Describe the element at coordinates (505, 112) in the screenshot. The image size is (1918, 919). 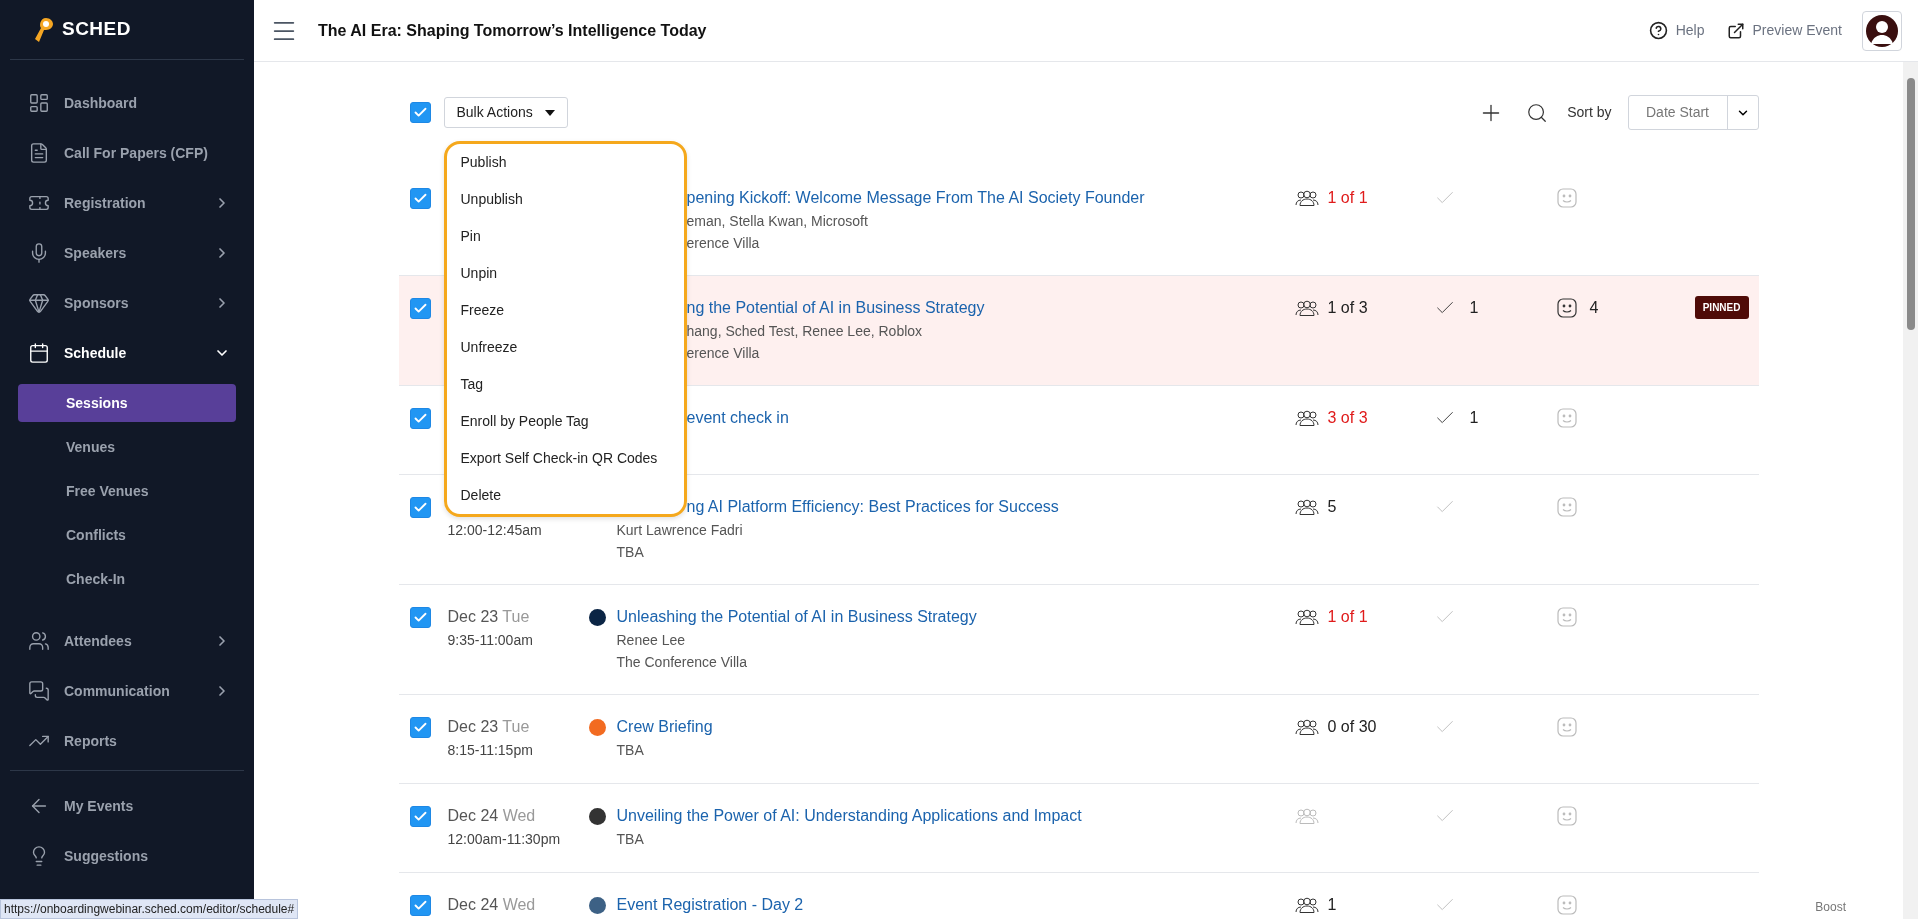
I see `bulk-actions-button: Bulk Actions` at that location.